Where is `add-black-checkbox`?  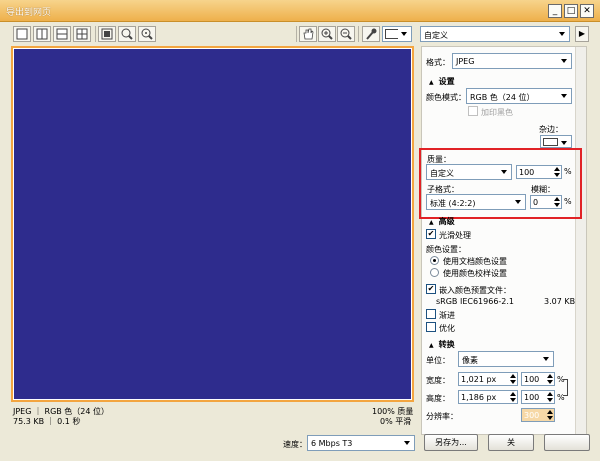 add-black-checkbox is located at coordinates (473, 111).